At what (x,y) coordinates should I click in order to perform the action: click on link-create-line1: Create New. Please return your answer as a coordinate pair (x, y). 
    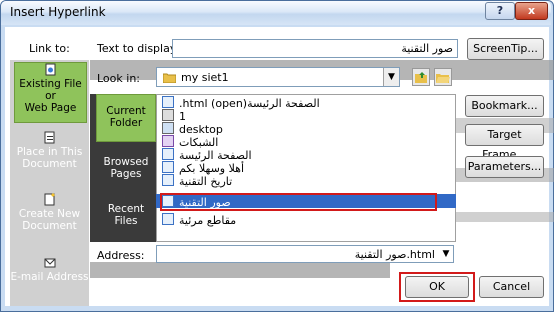
    Looking at the image, I should click on (49, 214).